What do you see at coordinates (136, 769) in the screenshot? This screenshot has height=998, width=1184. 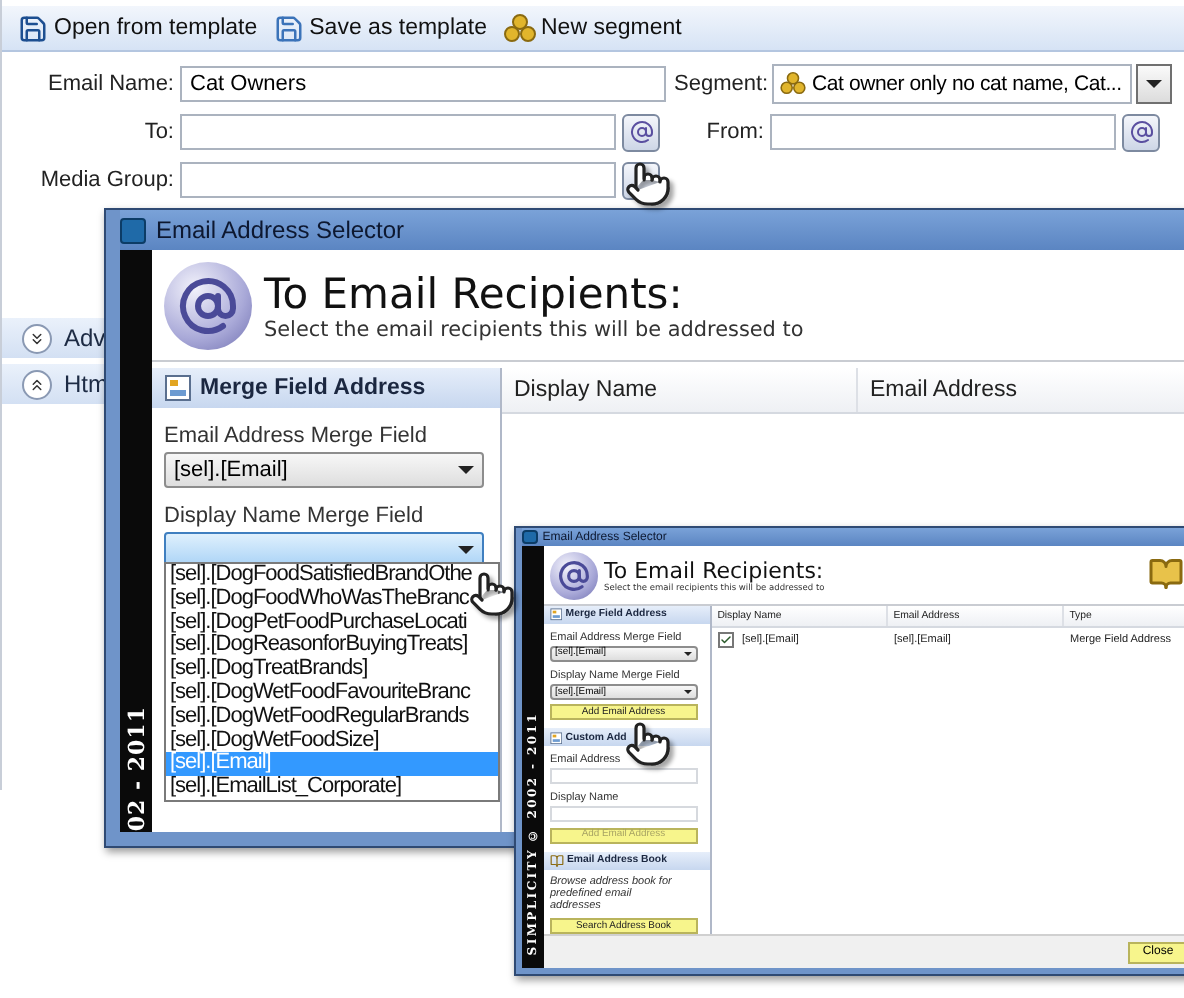 I see `copyright-text: 02 - 2011` at bounding box center [136, 769].